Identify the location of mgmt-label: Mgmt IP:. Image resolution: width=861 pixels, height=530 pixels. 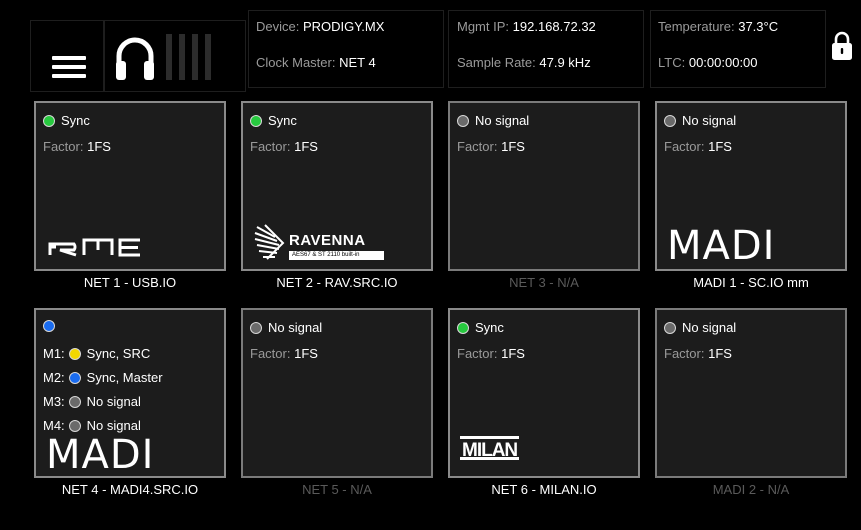
(483, 26).